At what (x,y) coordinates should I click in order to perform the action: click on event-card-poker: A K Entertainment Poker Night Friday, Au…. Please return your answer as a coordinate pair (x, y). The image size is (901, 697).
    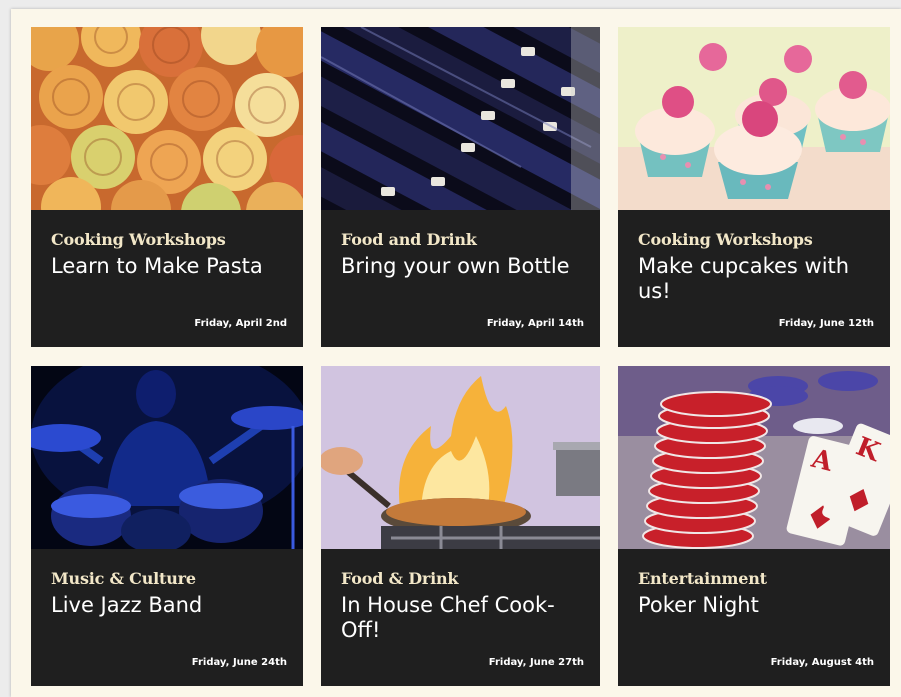
    Looking at the image, I should click on (754, 526).